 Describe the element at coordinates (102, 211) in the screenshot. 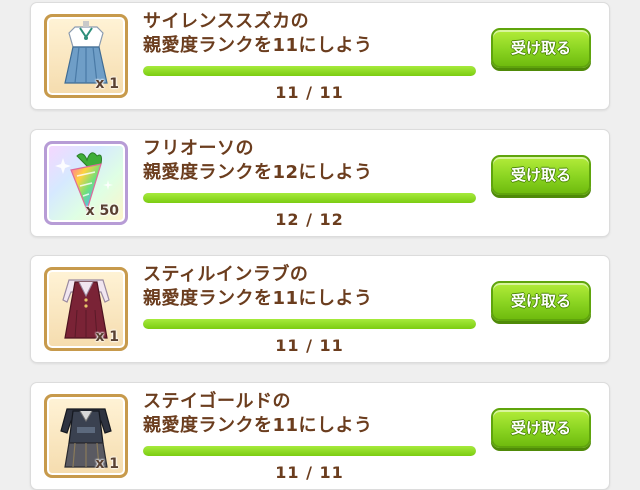

I see `reward-quantity: x 50` at that location.